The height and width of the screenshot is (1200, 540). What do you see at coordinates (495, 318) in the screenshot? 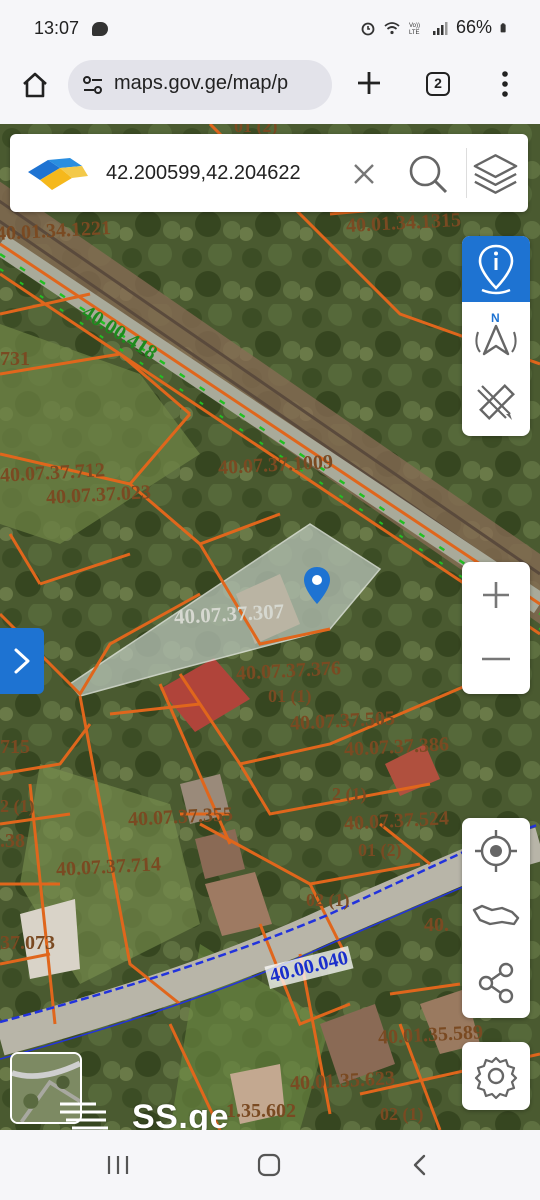
I see `svg-text: N` at bounding box center [495, 318].